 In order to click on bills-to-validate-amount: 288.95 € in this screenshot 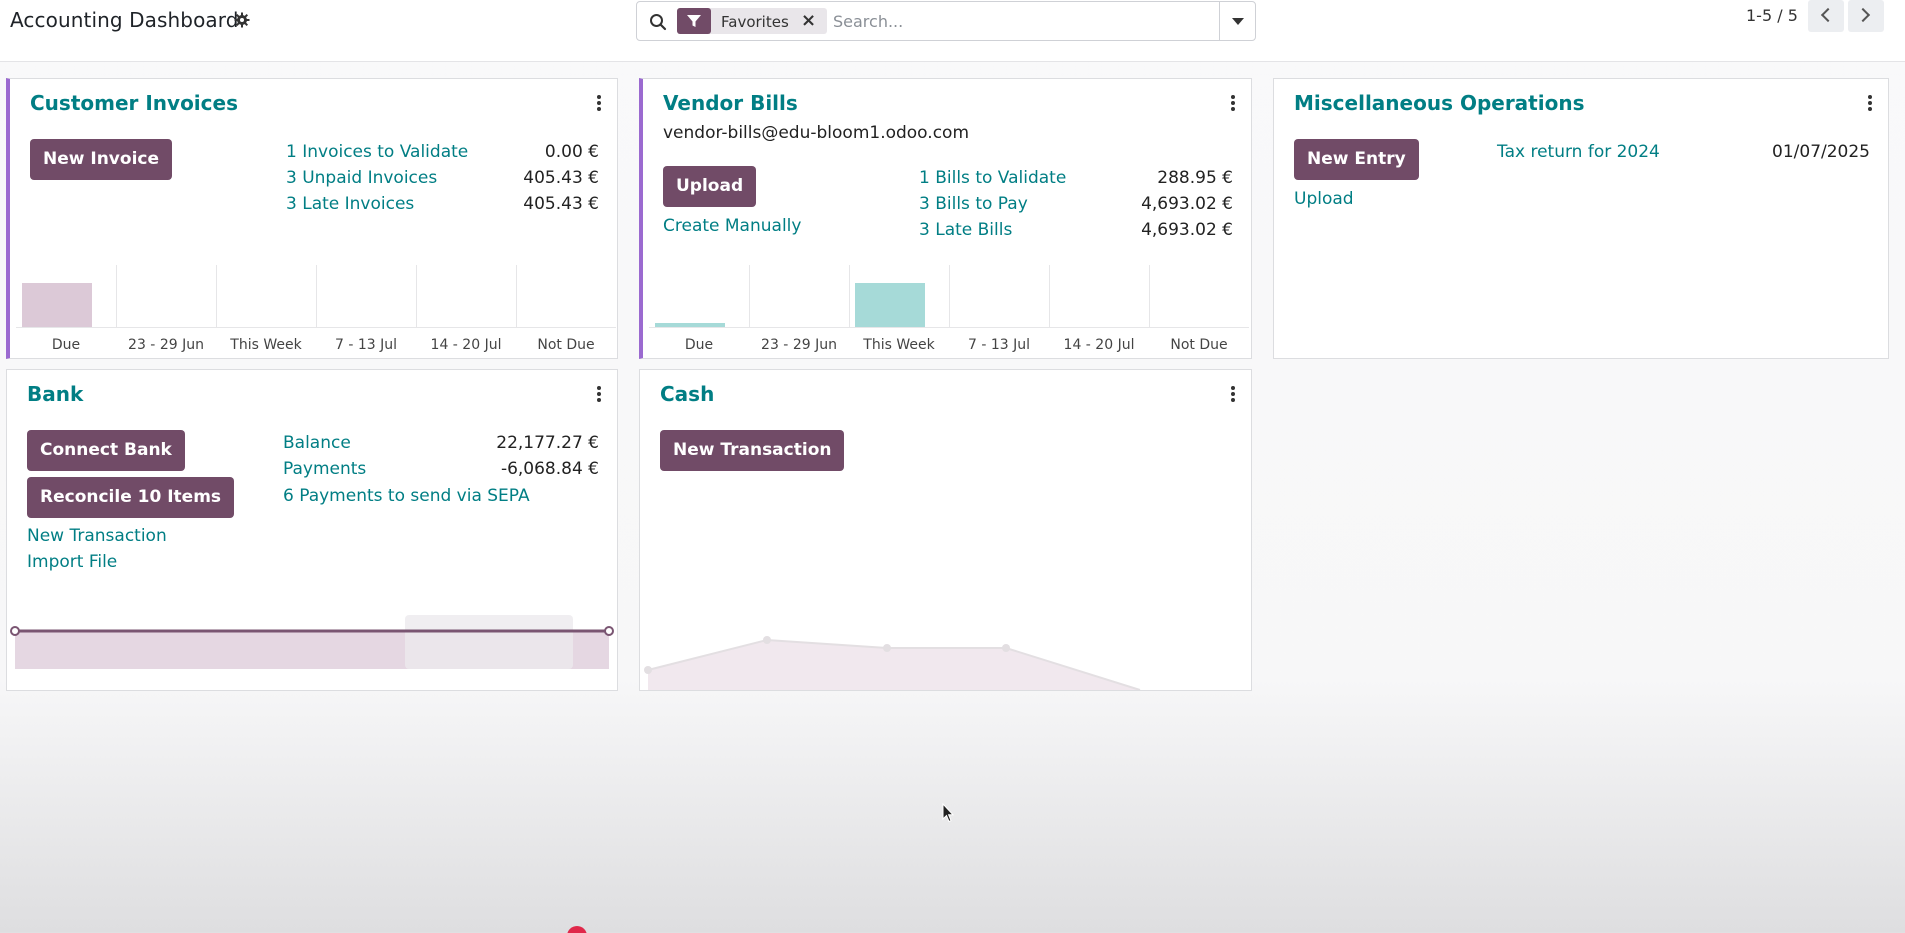, I will do `click(1195, 178)`.